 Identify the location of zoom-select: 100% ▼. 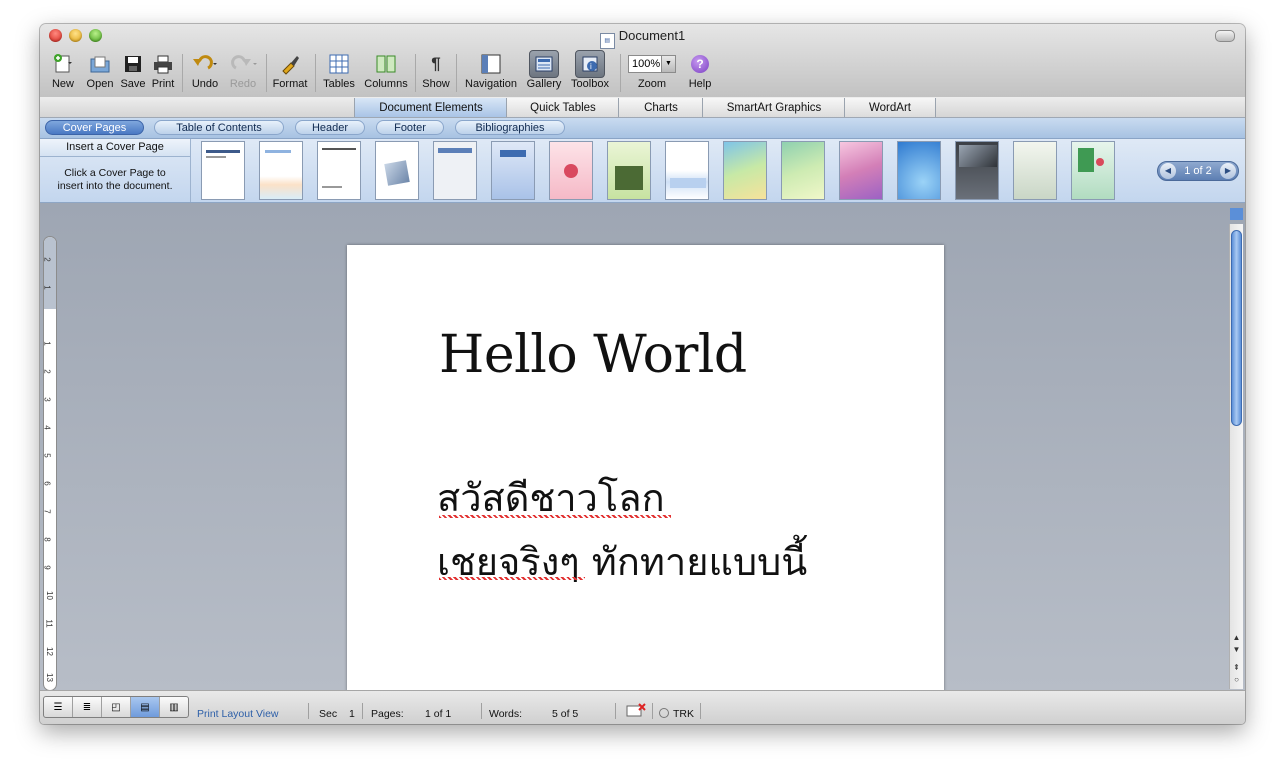
(652, 64).